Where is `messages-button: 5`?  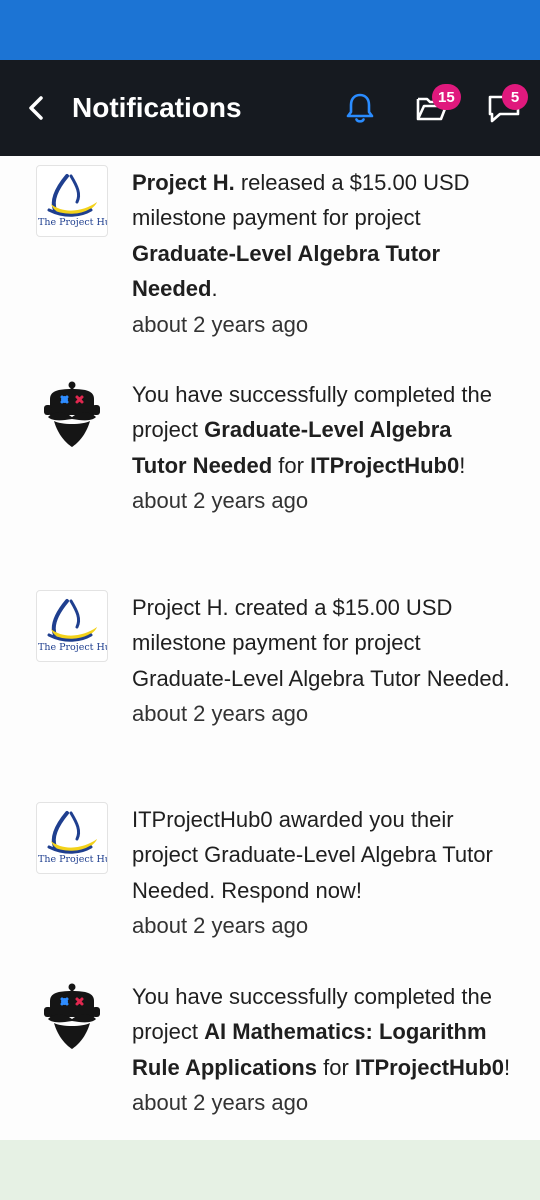
messages-button: 5 is located at coordinates (504, 108).